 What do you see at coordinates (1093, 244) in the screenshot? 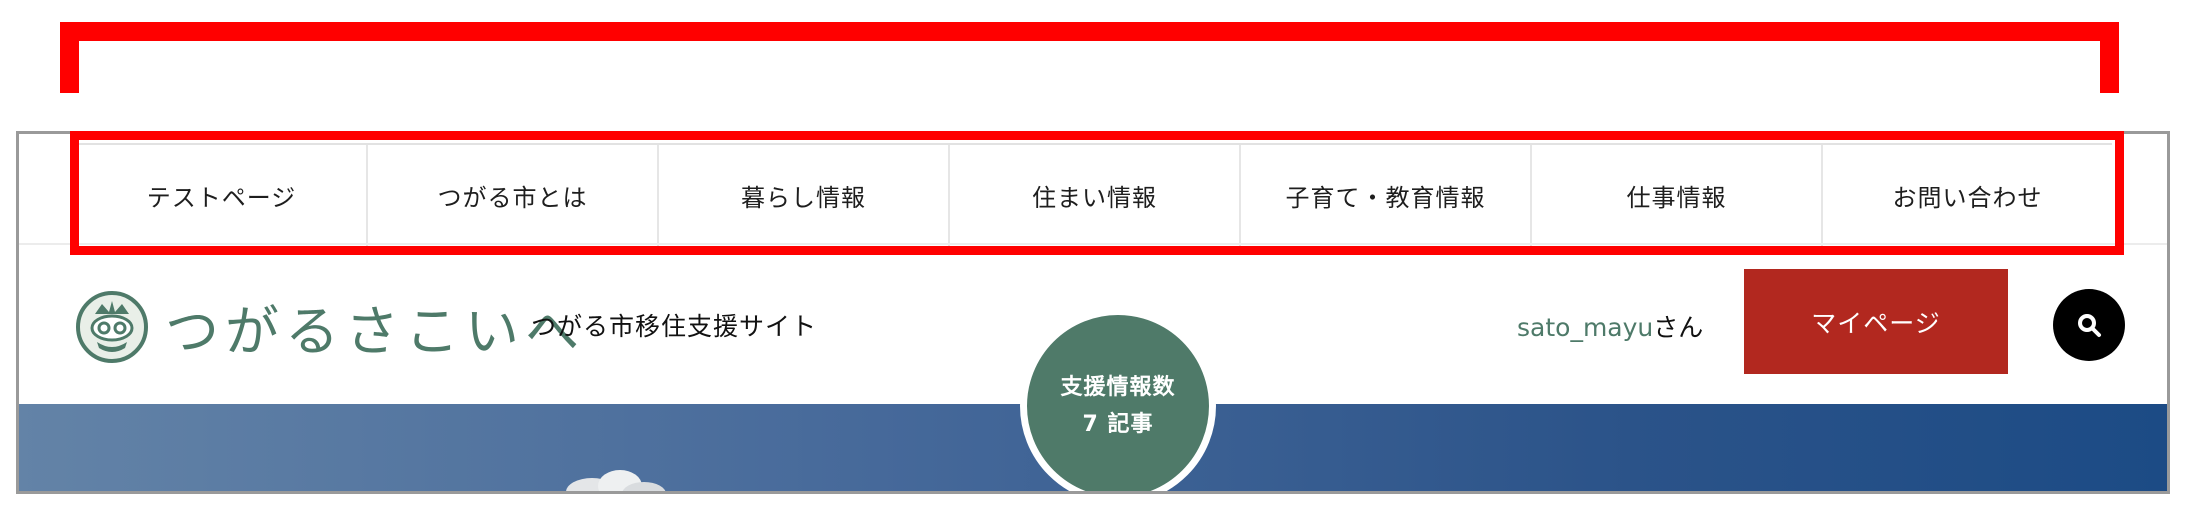
I see `header-divider` at bounding box center [1093, 244].